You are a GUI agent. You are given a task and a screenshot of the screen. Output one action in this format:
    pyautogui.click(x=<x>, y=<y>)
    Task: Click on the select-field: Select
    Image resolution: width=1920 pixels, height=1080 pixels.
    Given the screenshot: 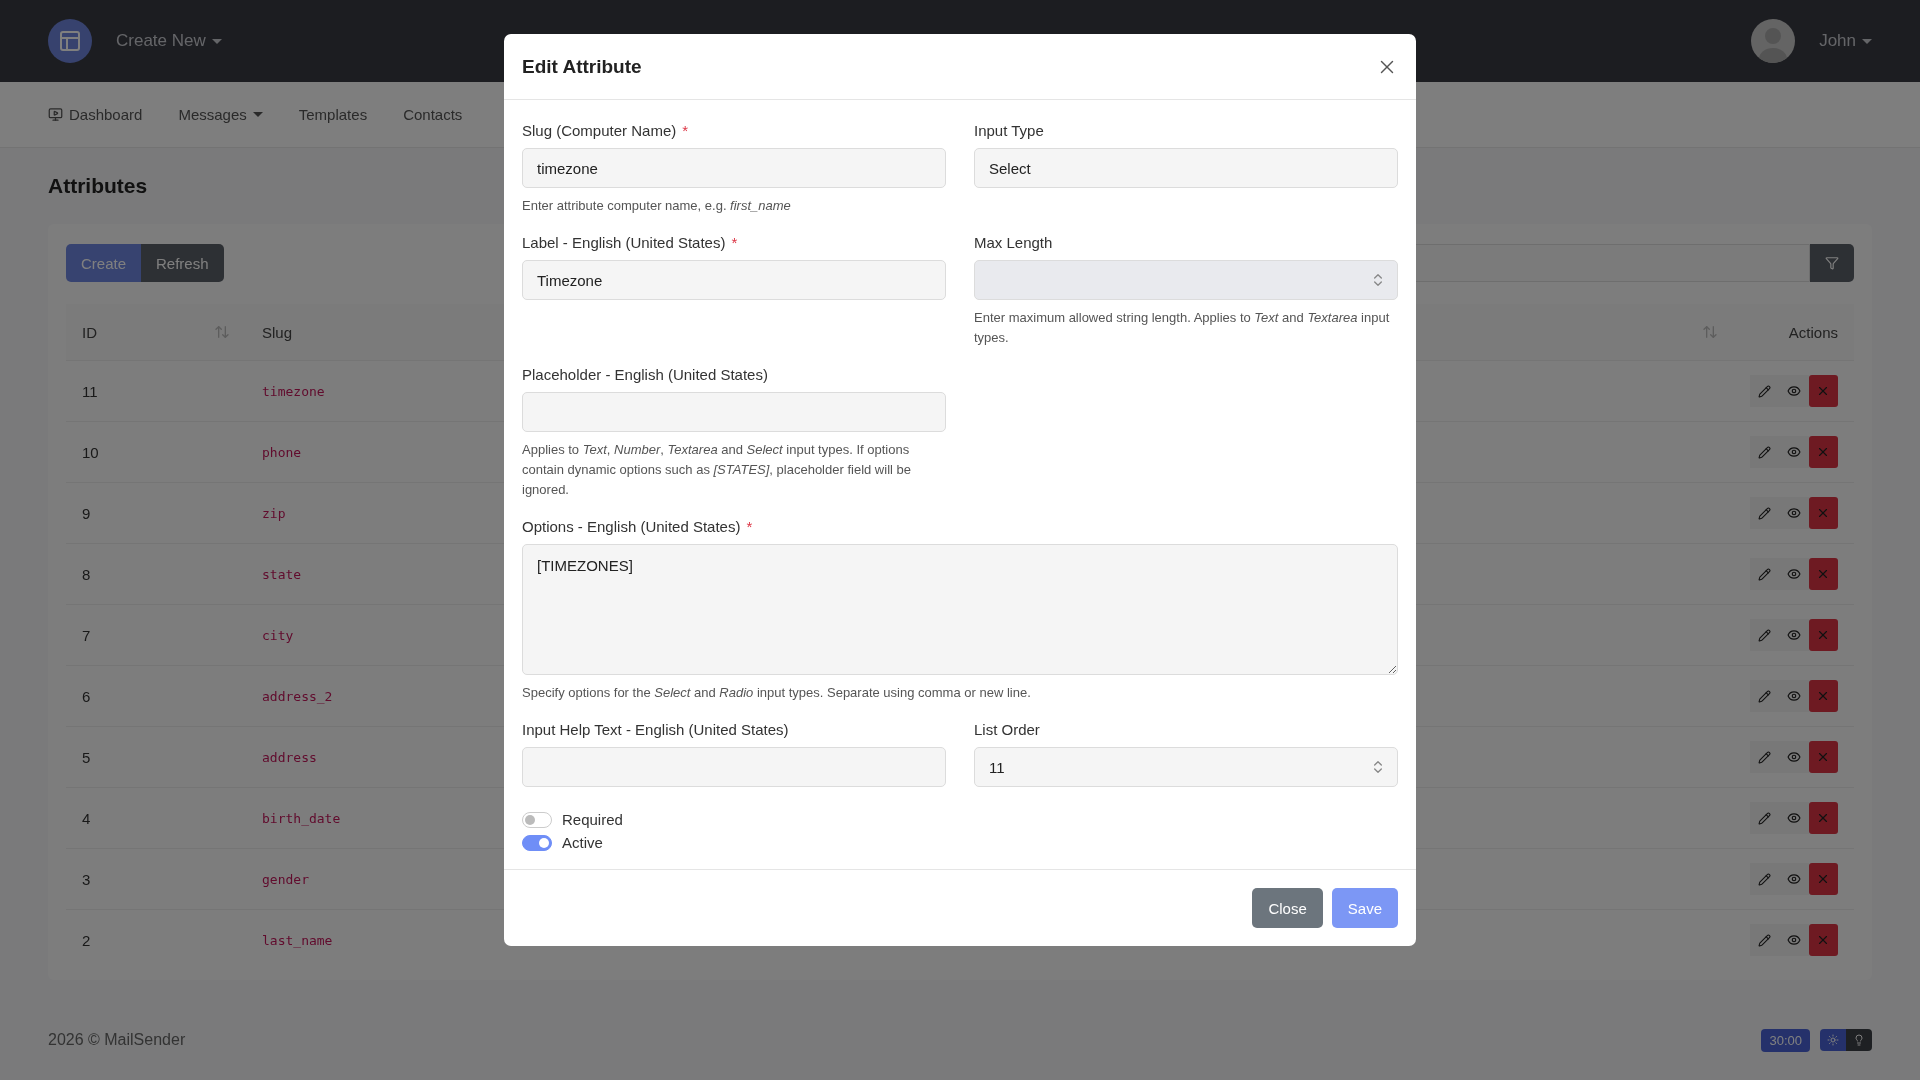 What is the action you would take?
    pyautogui.click(x=1186, y=168)
    